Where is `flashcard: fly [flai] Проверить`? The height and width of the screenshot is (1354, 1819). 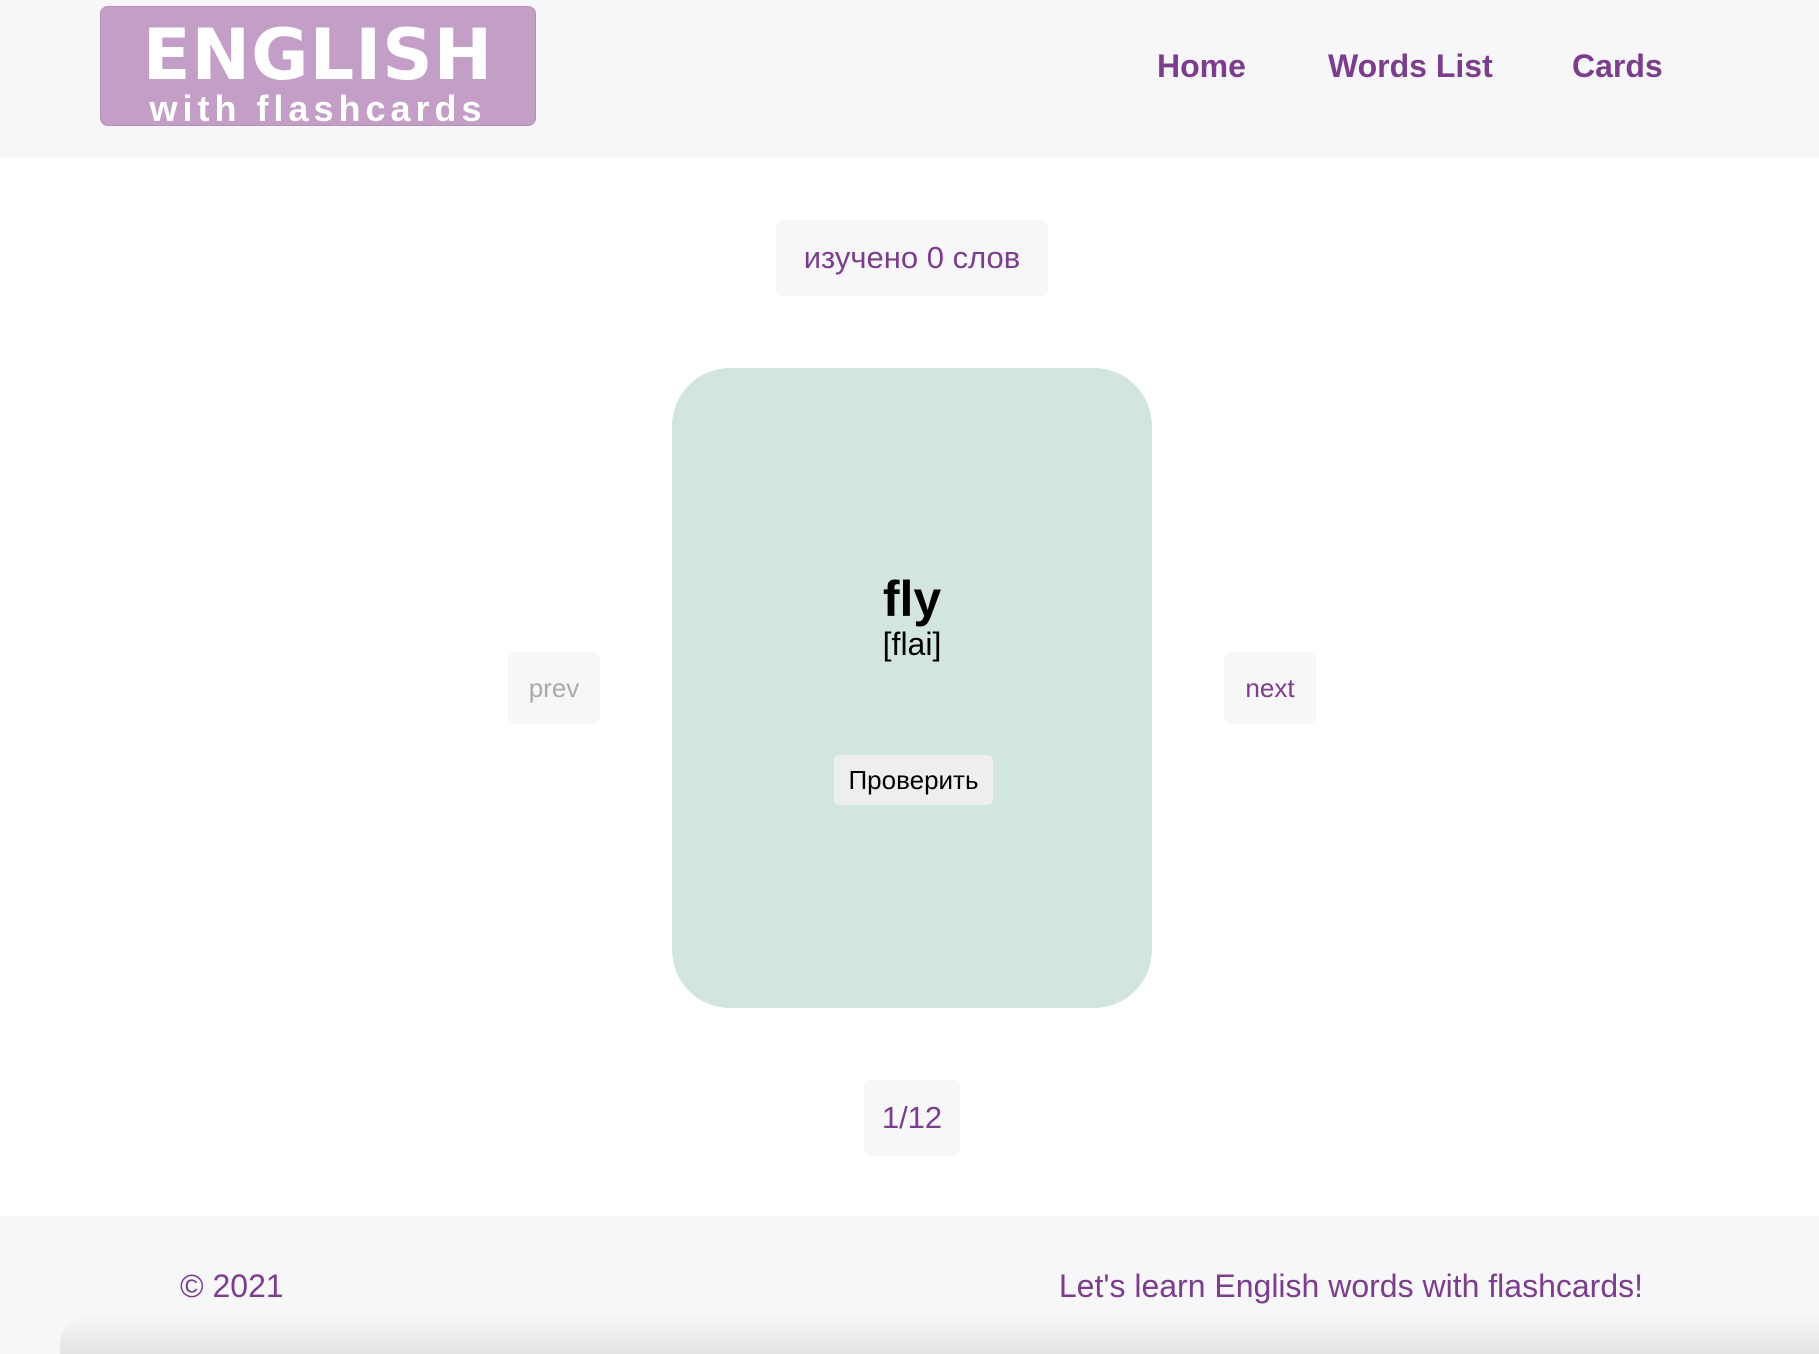
flashcard: fly [flai] Проверить is located at coordinates (912, 688).